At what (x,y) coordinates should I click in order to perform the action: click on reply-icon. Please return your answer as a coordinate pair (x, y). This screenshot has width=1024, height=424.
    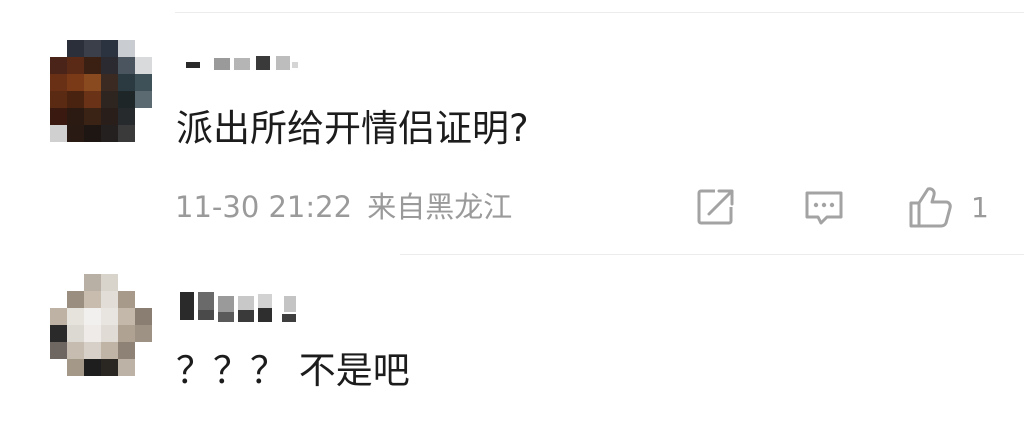
    Looking at the image, I should click on (824, 208).